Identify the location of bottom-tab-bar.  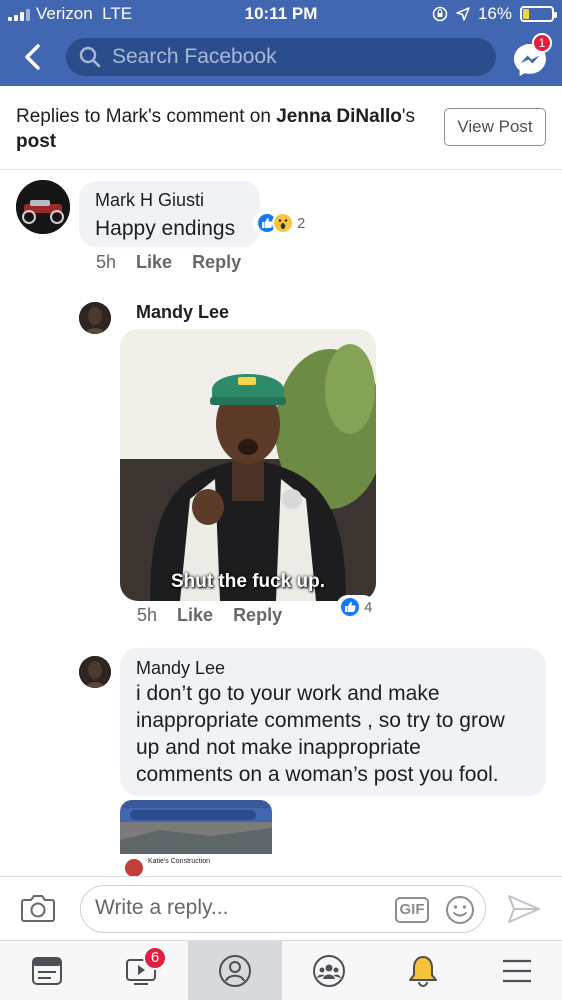
(281, 970).